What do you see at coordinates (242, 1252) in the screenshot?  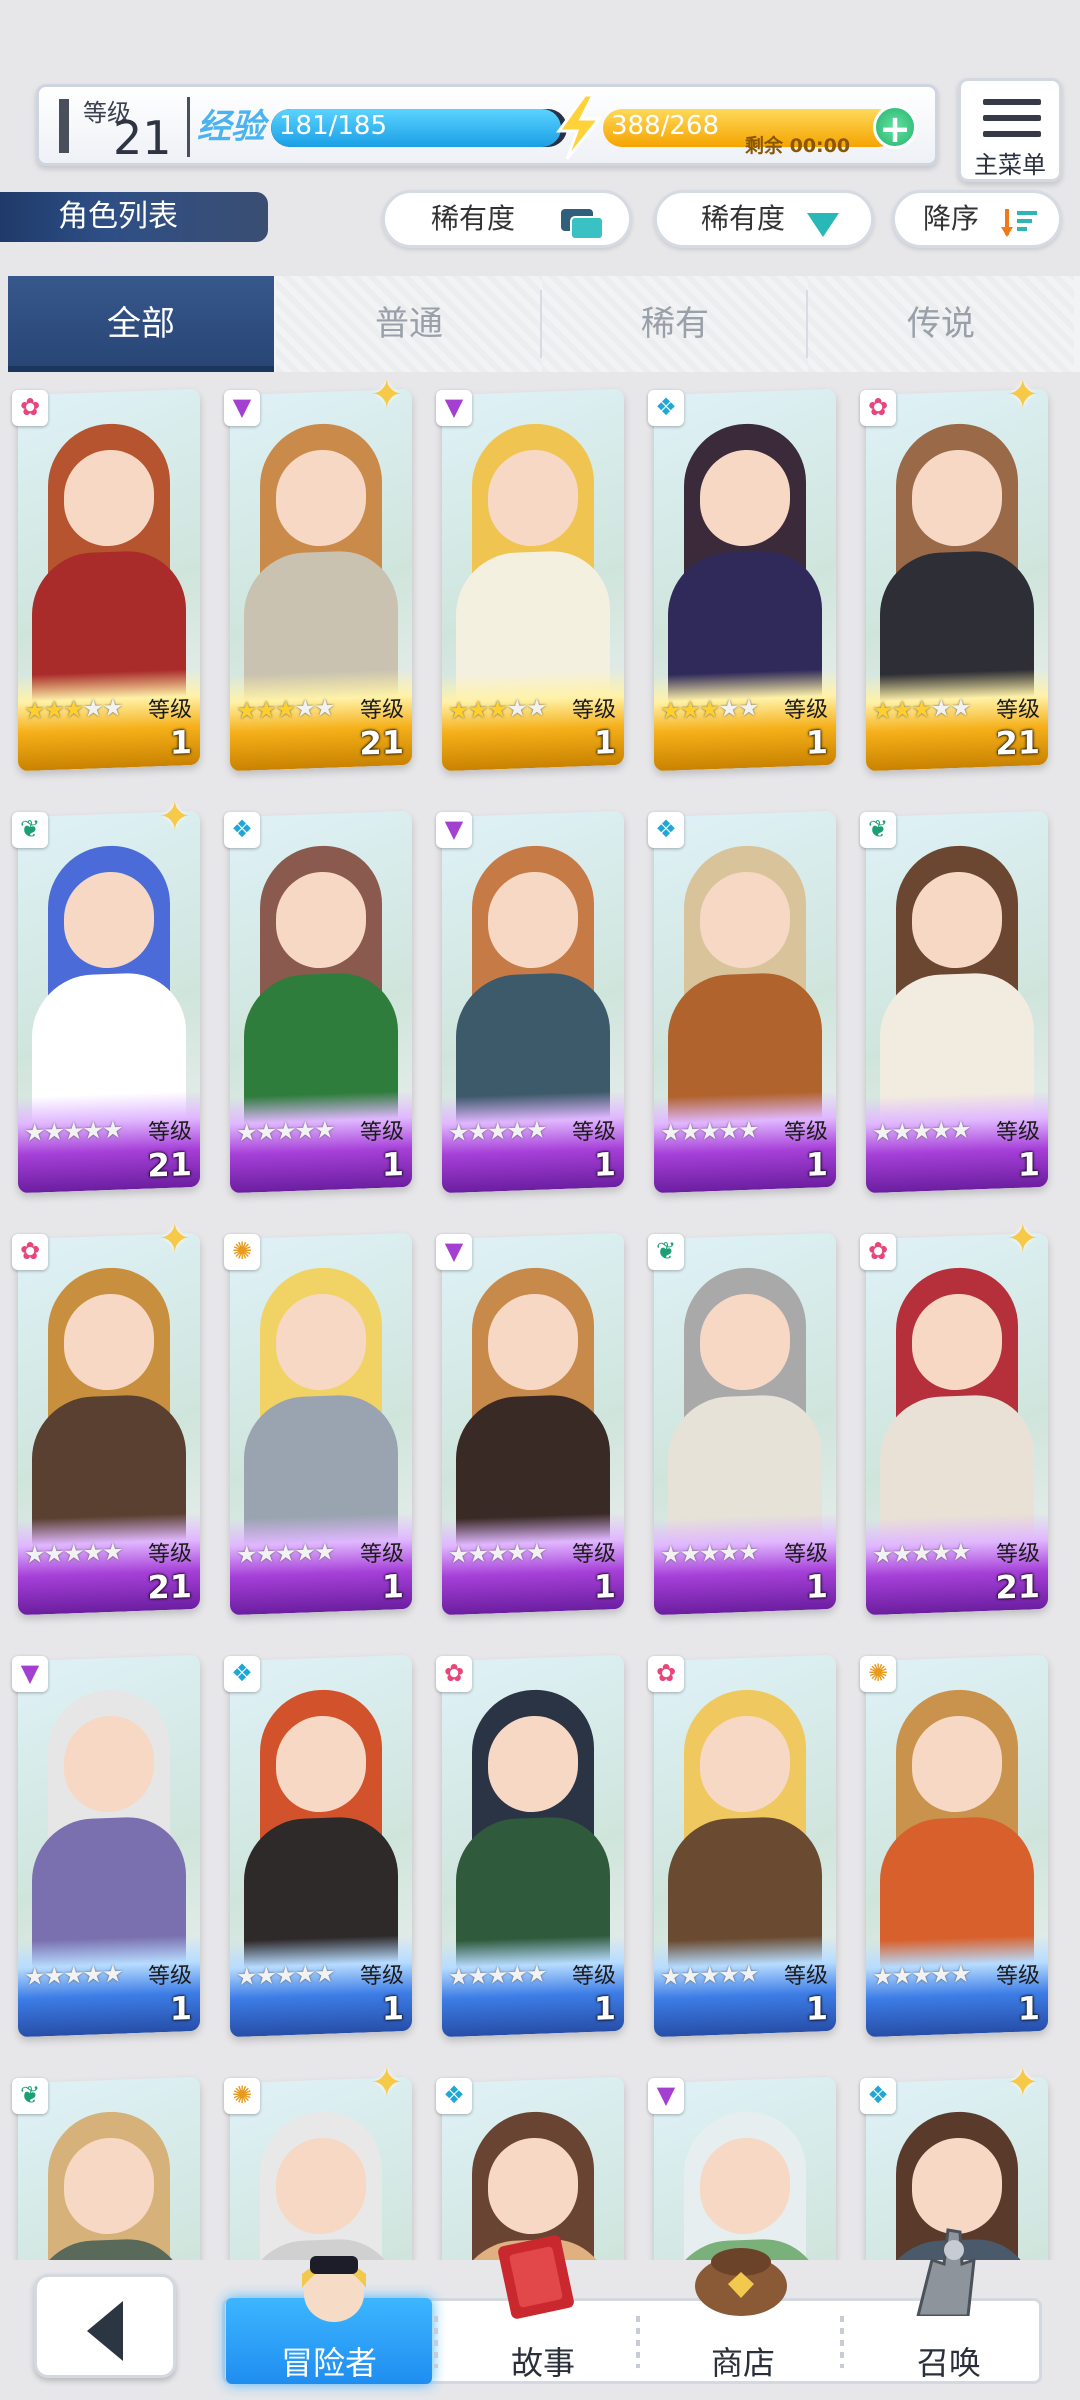 I see `sun-element-icon: ✺` at bounding box center [242, 1252].